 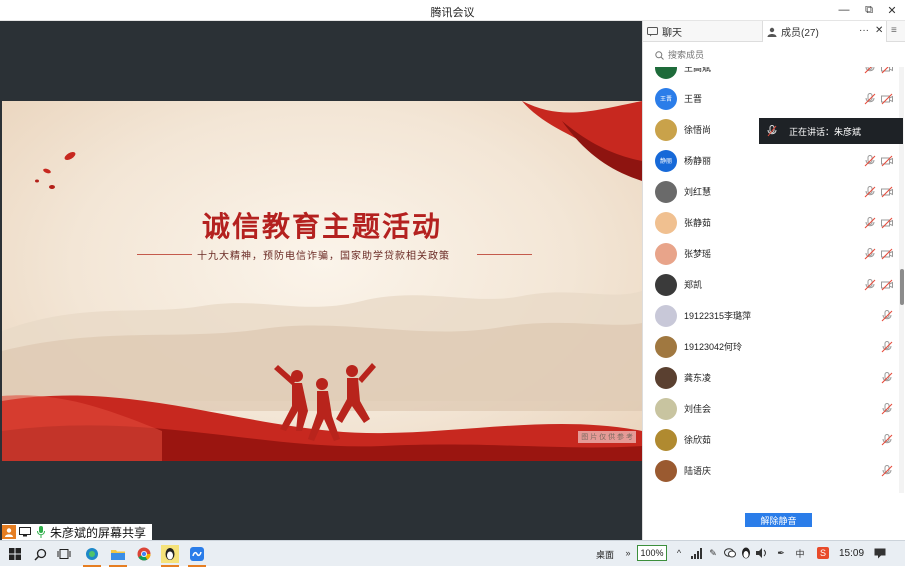 I want to click on task-view-icon, so click(x=64, y=554).